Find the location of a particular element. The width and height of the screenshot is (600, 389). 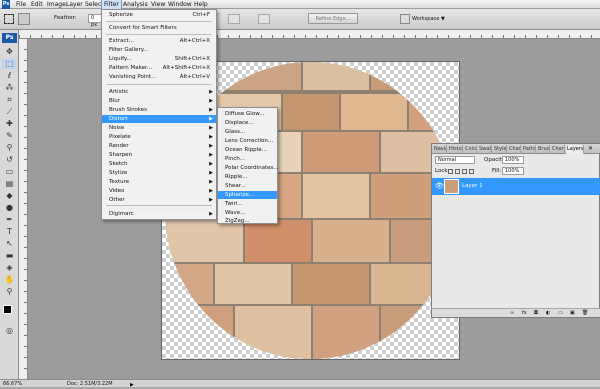

healing-brush-icon: ✚ is located at coordinates (9, 124).